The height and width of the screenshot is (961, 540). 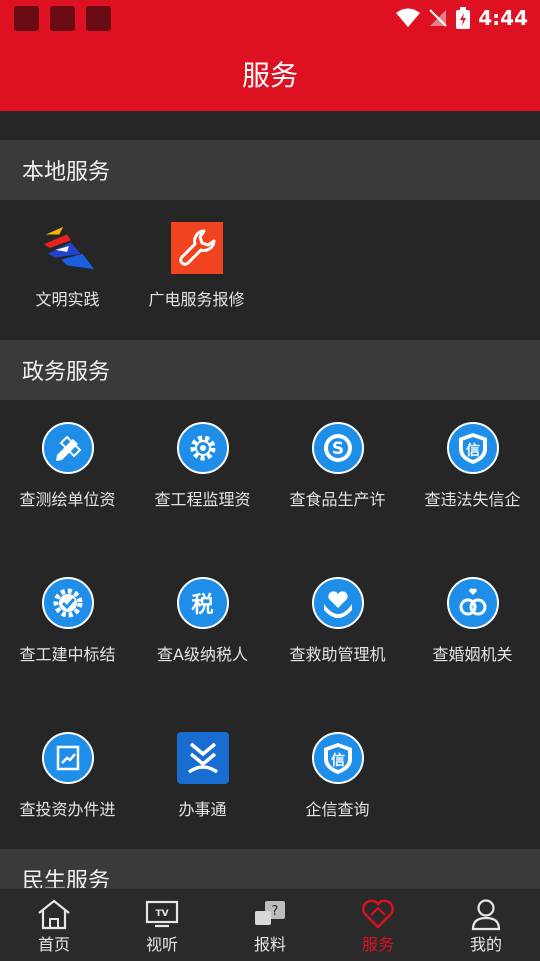 I want to click on icon-glyph: 税, so click(x=202, y=605).